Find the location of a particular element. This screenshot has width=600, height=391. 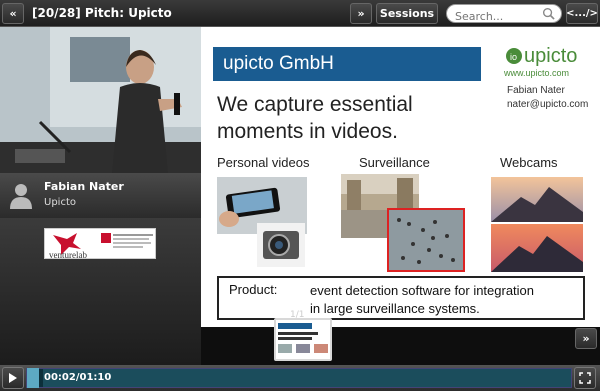

column-label-webcams: Webcams is located at coordinates (529, 162).